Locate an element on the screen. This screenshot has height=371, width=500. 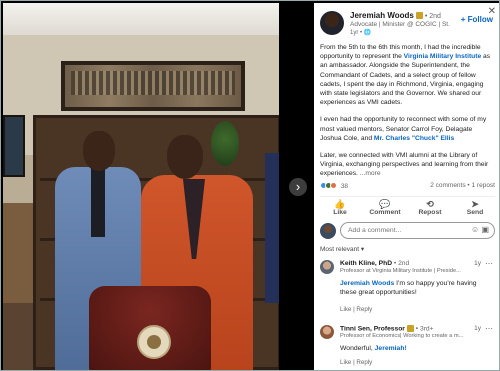
chevron-right-icon: › is located at coordinates (298, 186).